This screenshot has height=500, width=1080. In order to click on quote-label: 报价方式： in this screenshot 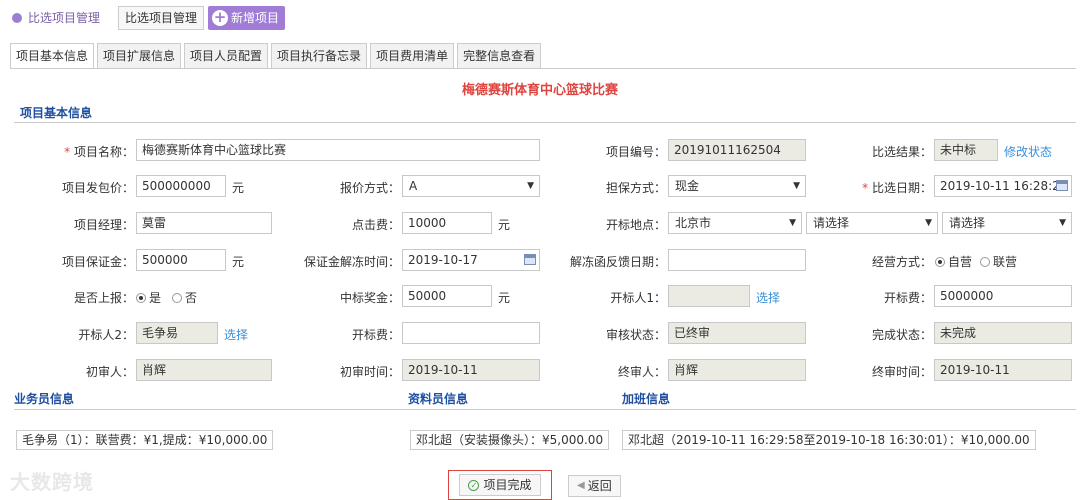, I will do `click(369, 188)`.